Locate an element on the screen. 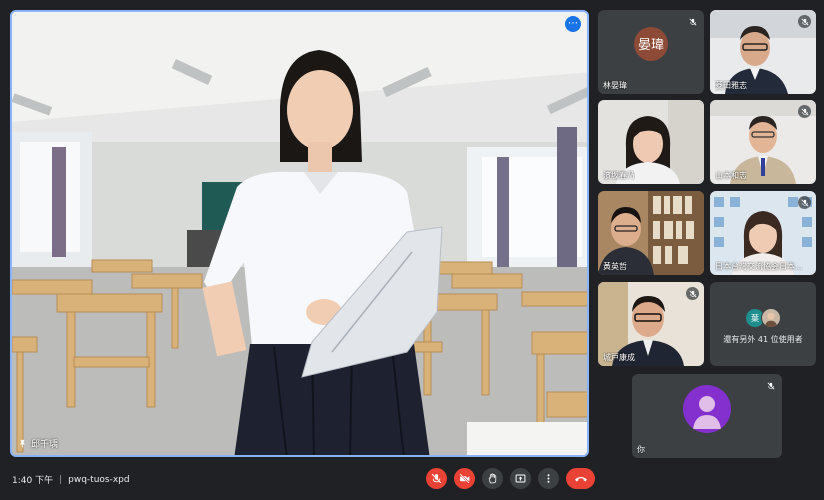  participant-name: 濱坂春乃 is located at coordinates (619, 175).